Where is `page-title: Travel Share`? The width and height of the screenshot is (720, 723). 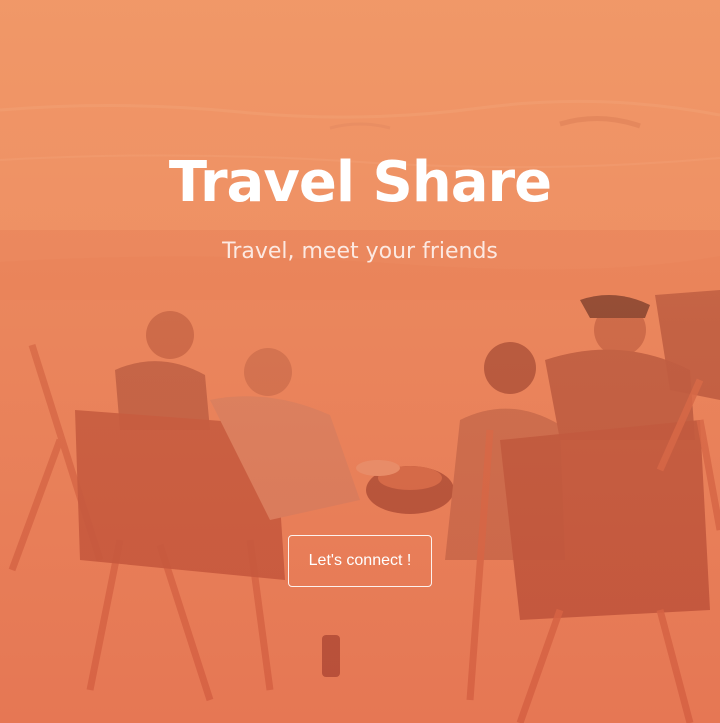
page-title: Travel Share is located at coordinates (360, 182).